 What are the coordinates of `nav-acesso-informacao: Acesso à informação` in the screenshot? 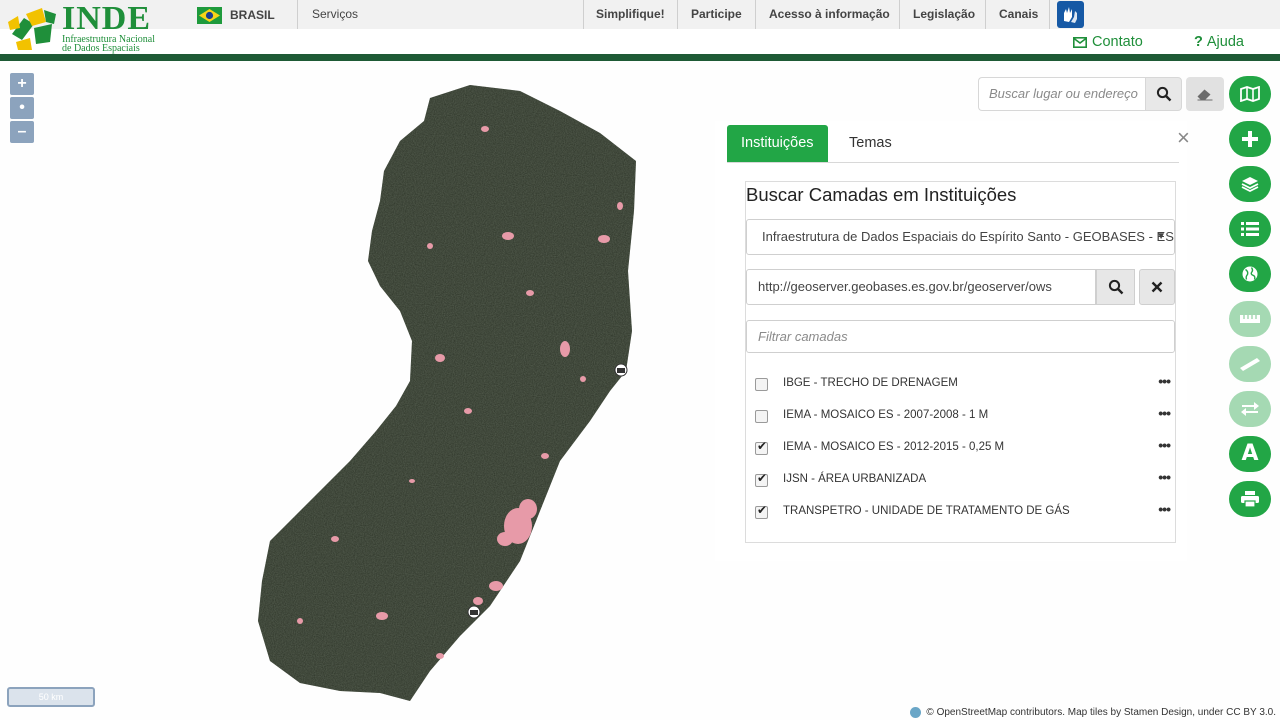 It's located at (829, 14).